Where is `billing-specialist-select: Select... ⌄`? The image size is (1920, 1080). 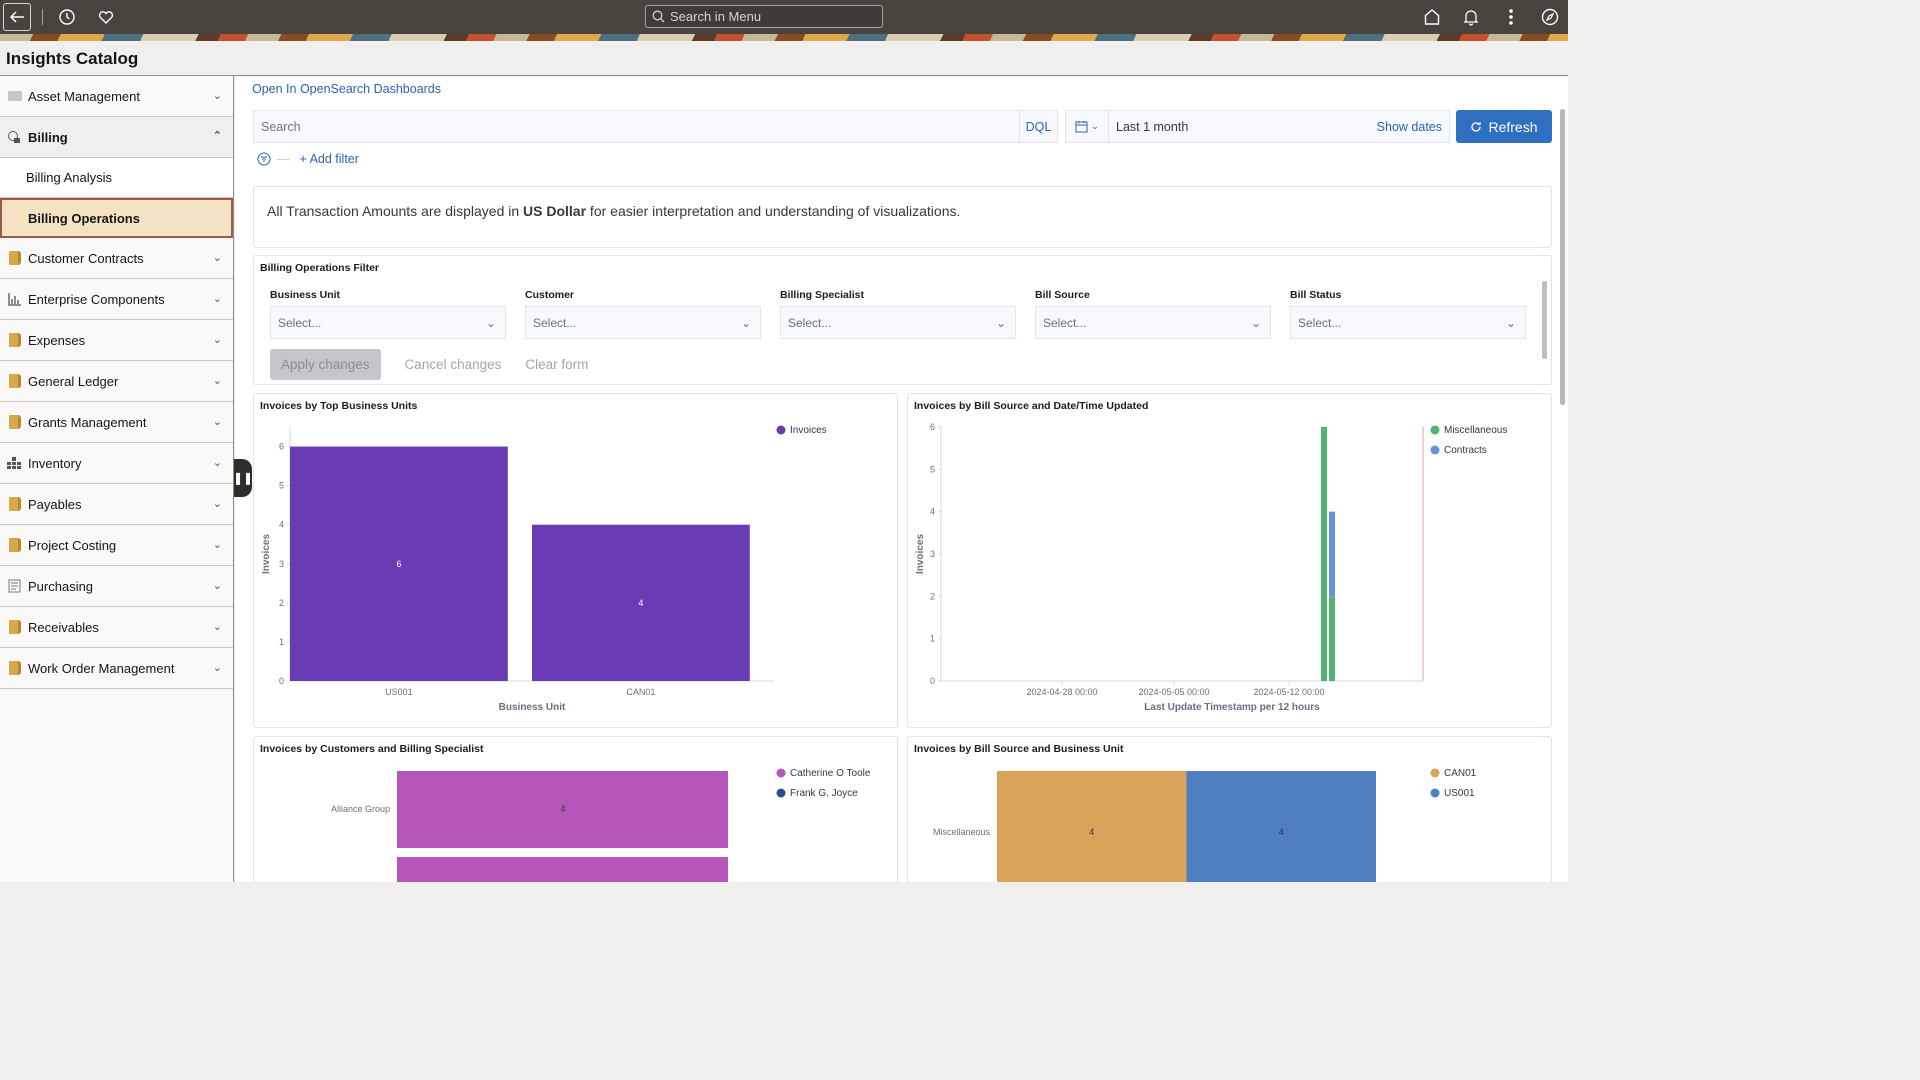 billing-specialist-select: Select... ⌄ is located at coordinates (898, 322).